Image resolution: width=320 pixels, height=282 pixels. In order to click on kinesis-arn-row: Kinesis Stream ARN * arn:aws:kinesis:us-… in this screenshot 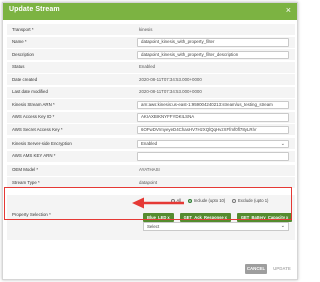, I will do `click(151, 105)`.